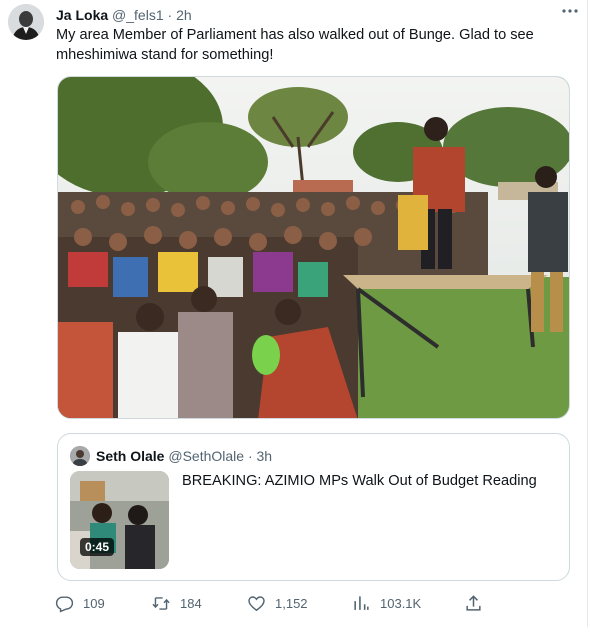 The height and width of the screenshot is (627, 592). What do you see at coordinates (130, 456) in the screenshot?
I see `quoted-author-name: Seth Olale` at bounding box center [130, 456].